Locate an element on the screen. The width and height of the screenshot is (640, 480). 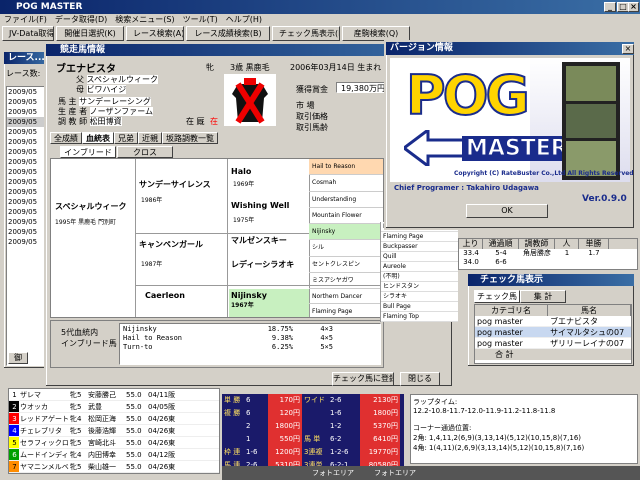
horse-tab-3: 近親 is located at coordinates (150, 138).